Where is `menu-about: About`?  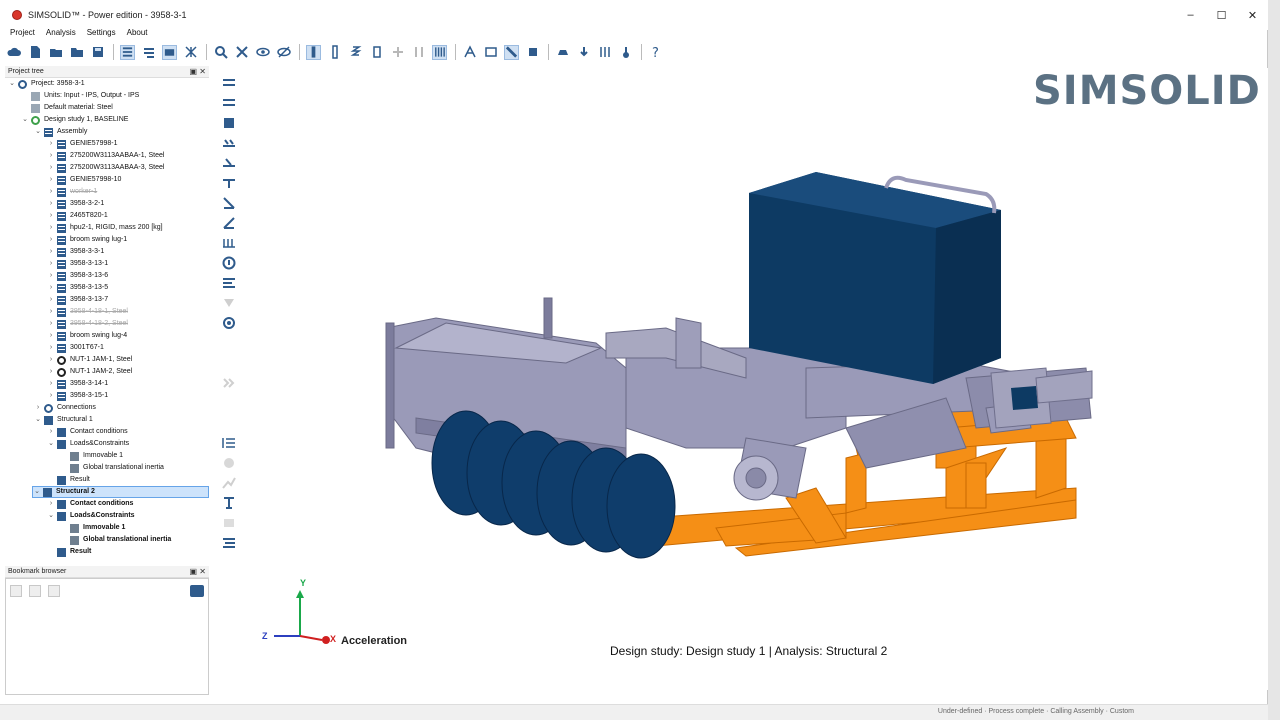 menu-about: About is located at coordinates (137, 34).